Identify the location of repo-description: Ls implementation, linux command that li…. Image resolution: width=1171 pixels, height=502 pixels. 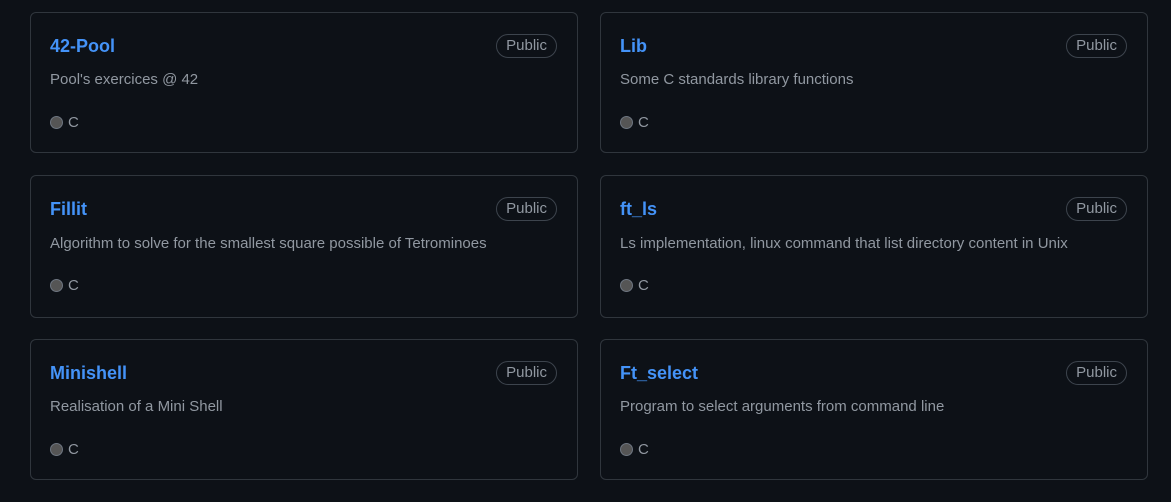
(844, 243).